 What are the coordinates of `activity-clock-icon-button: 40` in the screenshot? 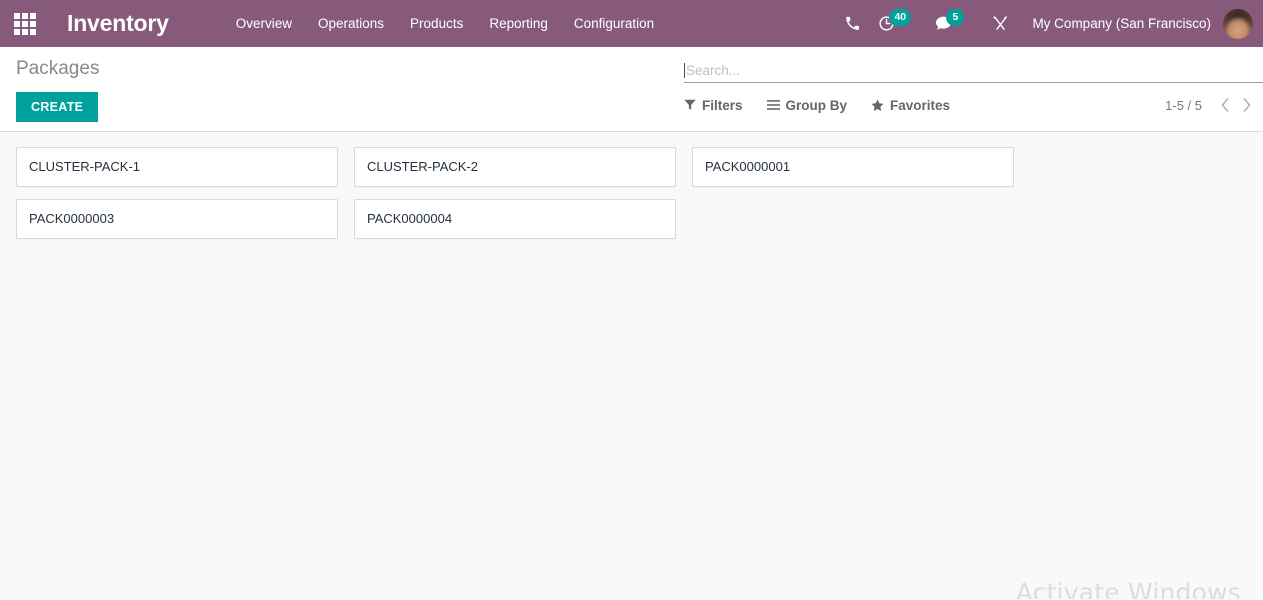 It's located at (890, 23).